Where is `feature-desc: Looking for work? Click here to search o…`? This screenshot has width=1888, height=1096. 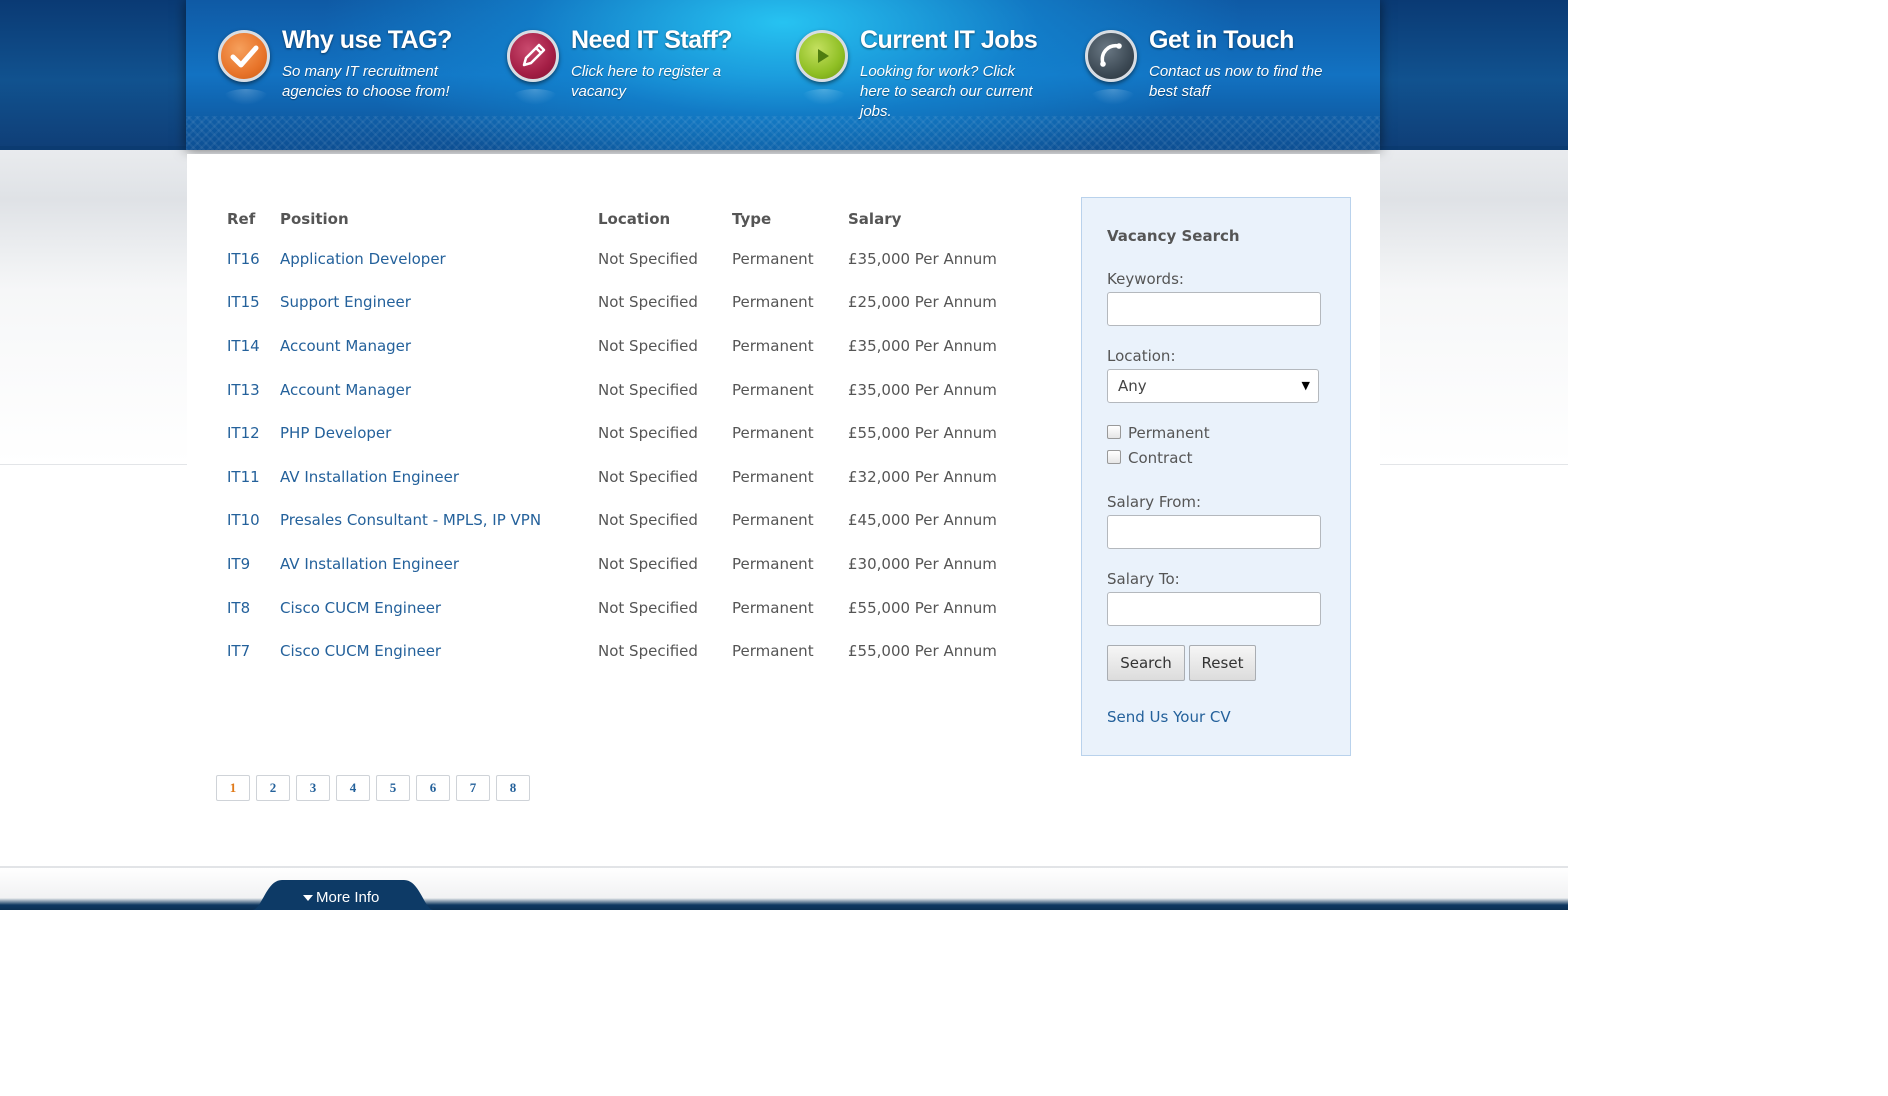
feature-desc: Looking for work? Click here to search o… is located at coordinates (946, 91).